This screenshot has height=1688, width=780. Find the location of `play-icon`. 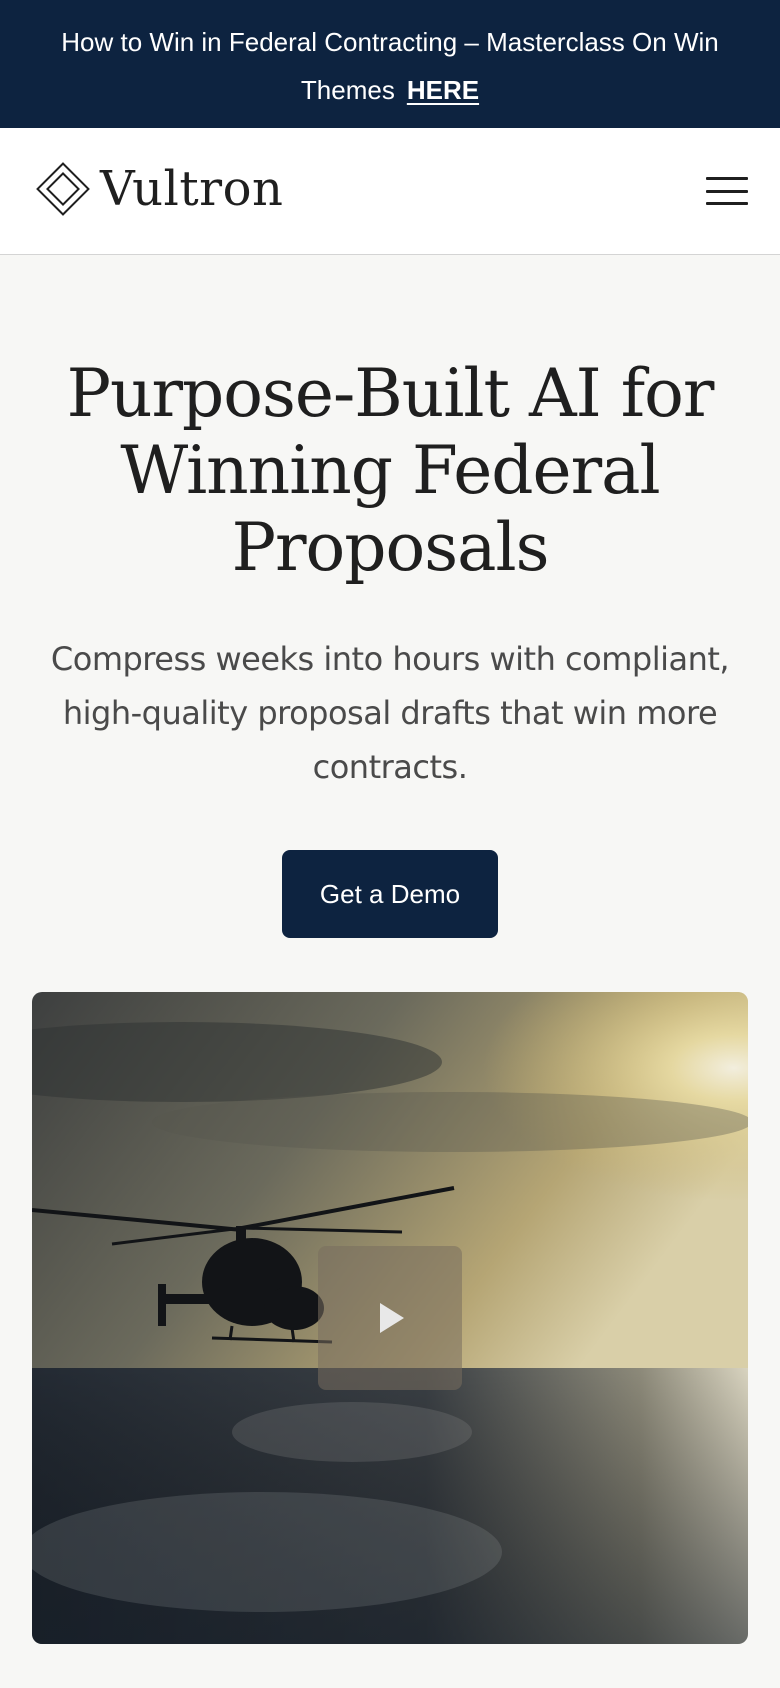

play-icon is located at coordinates (392, 1318).